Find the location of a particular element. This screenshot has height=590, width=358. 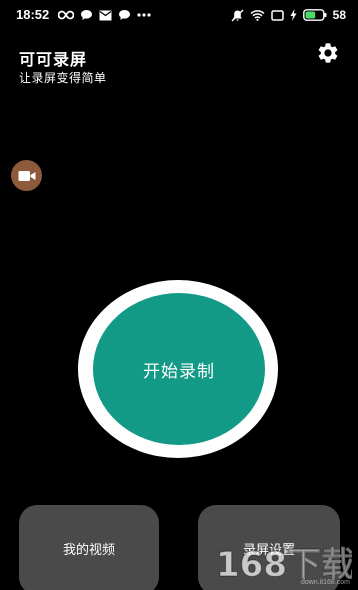

app-title: 可可录屏 is located at coordinates (53, 59).